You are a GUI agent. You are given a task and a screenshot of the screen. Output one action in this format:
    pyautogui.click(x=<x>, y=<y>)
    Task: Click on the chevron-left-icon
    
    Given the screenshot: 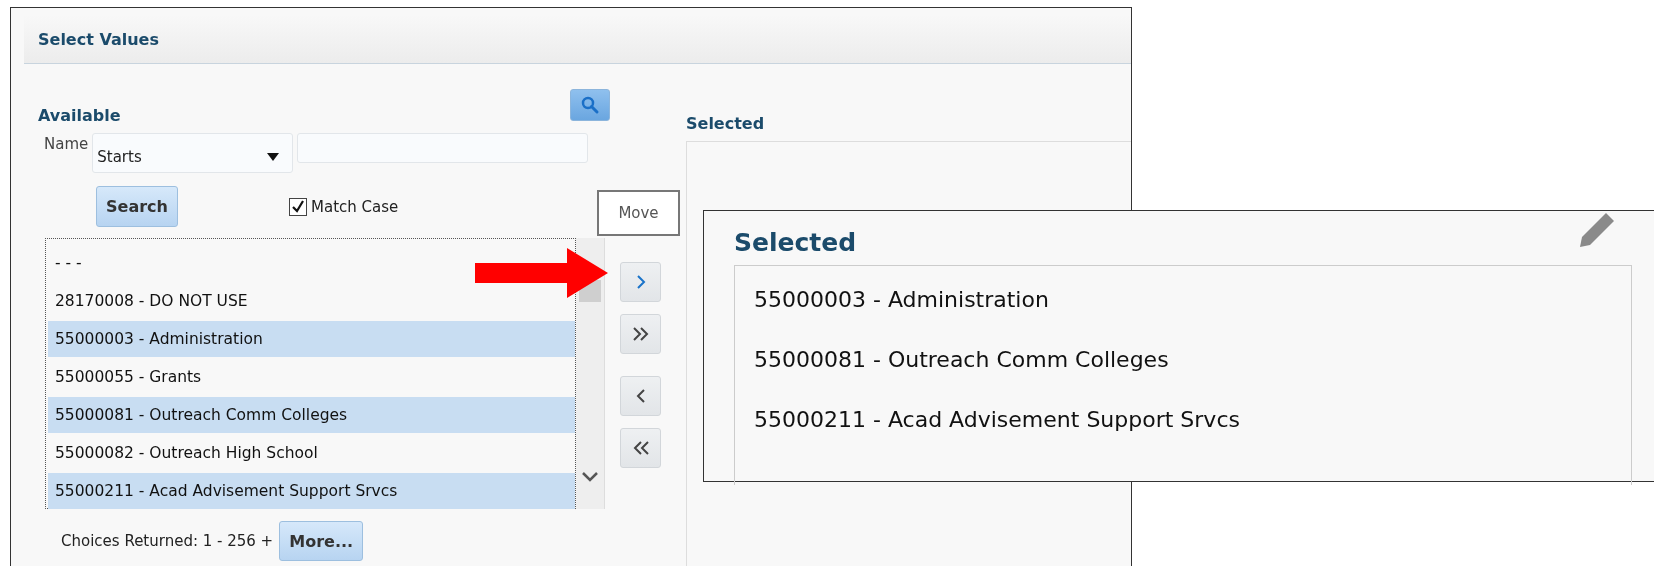 What is the action you would take?
    pyautogui.click(x=640, y=396)
    